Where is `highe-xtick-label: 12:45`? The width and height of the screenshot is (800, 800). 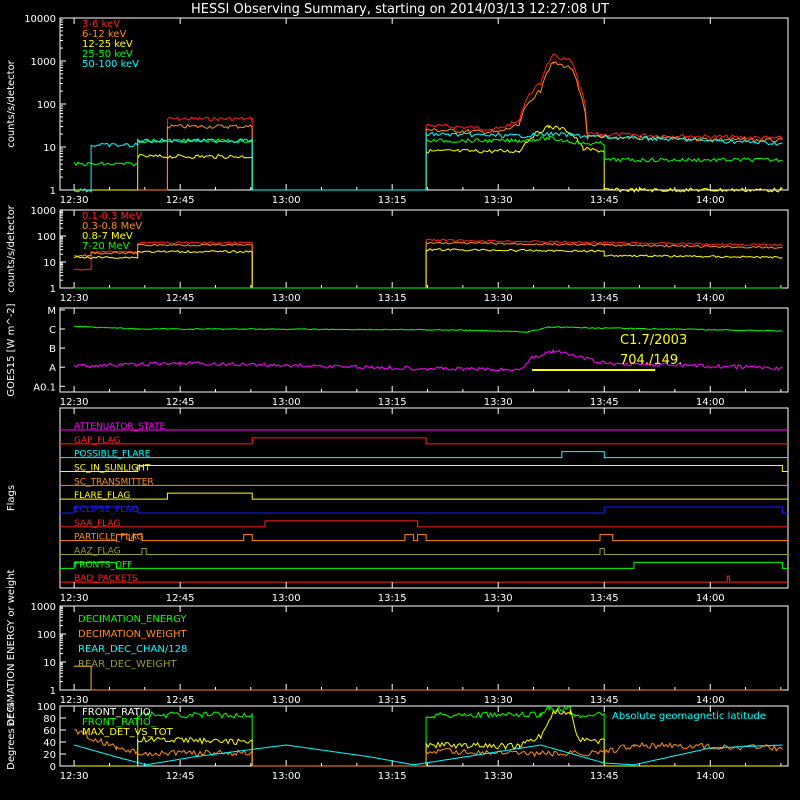 highe-xtick-label: 12:45 is located at coordinates (180, 298).